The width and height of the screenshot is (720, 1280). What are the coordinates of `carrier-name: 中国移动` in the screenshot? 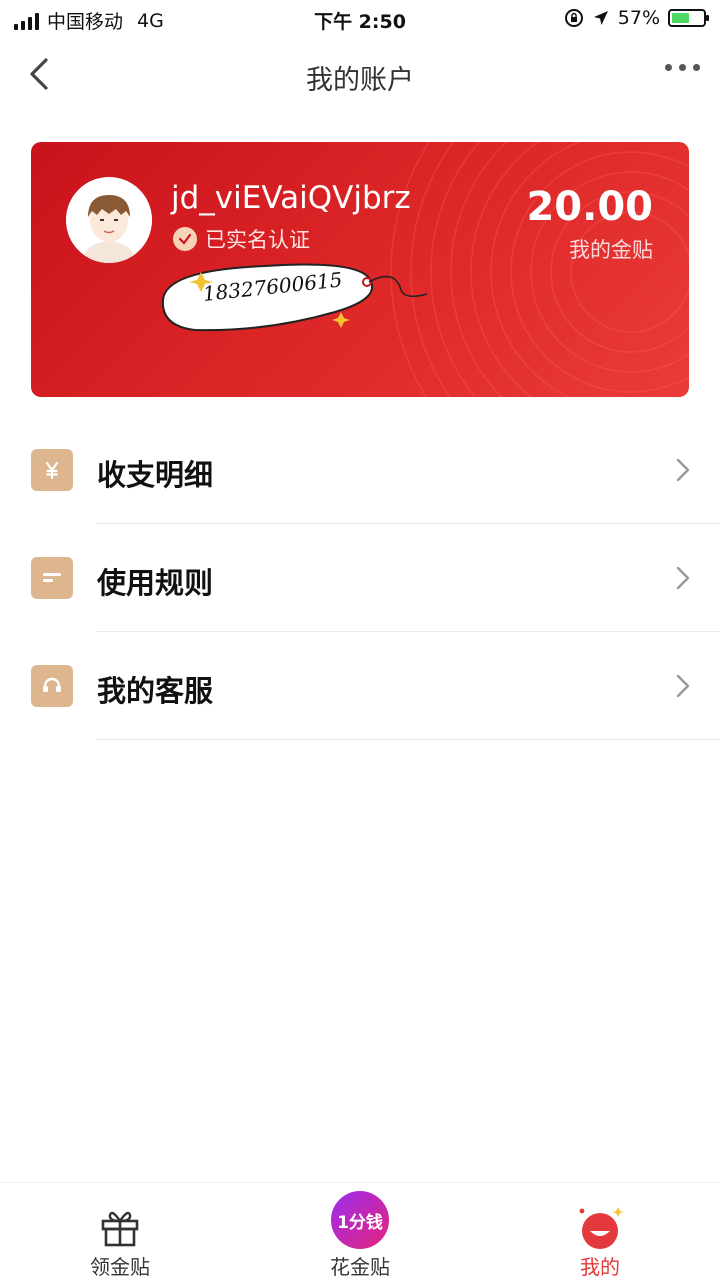 It's located at (85, 22).